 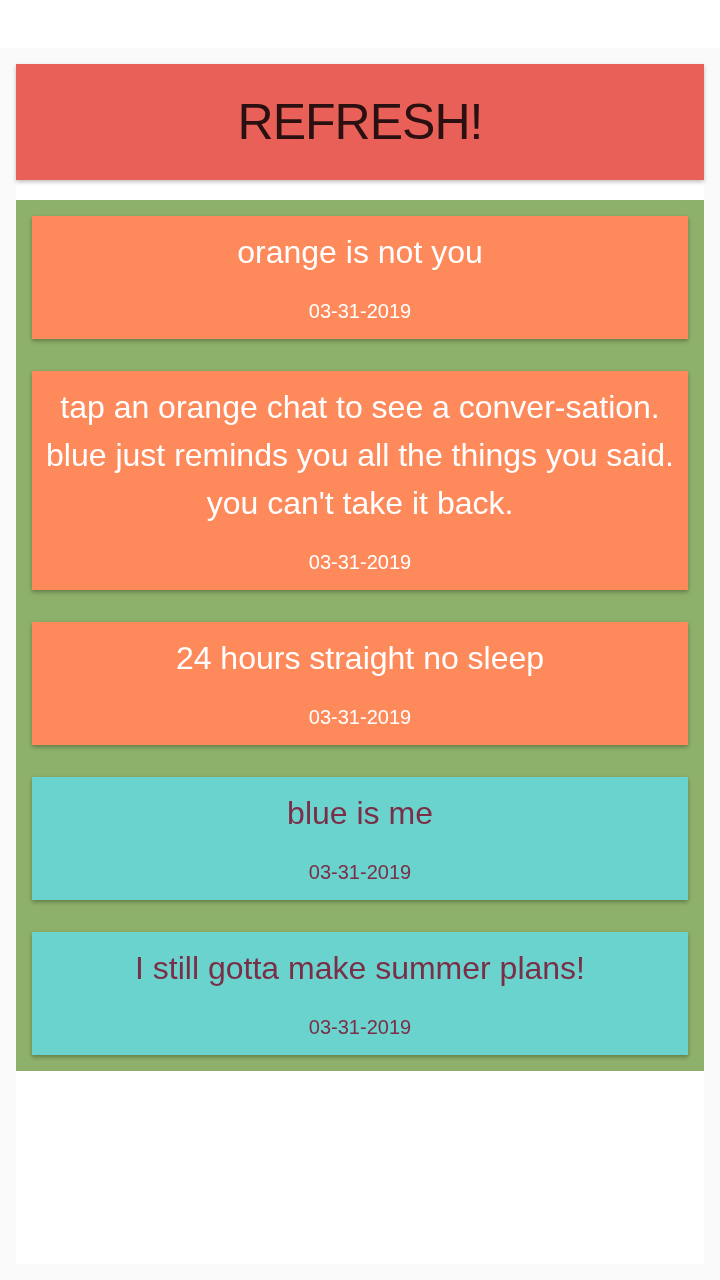 What do you see at coordinates (360, 122) in the screenshot?
I see `refresh-button: REFRESH!` at bounding box center [360, 122].